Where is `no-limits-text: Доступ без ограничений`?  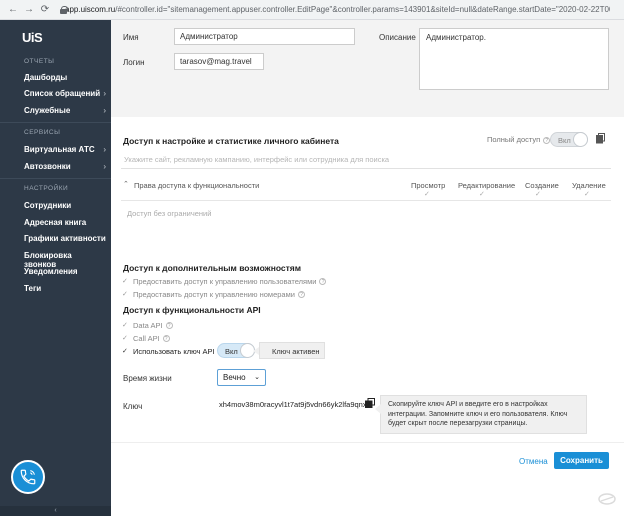
no-limits-text: Доступ без ограничений is located at coordinates (169, 213).